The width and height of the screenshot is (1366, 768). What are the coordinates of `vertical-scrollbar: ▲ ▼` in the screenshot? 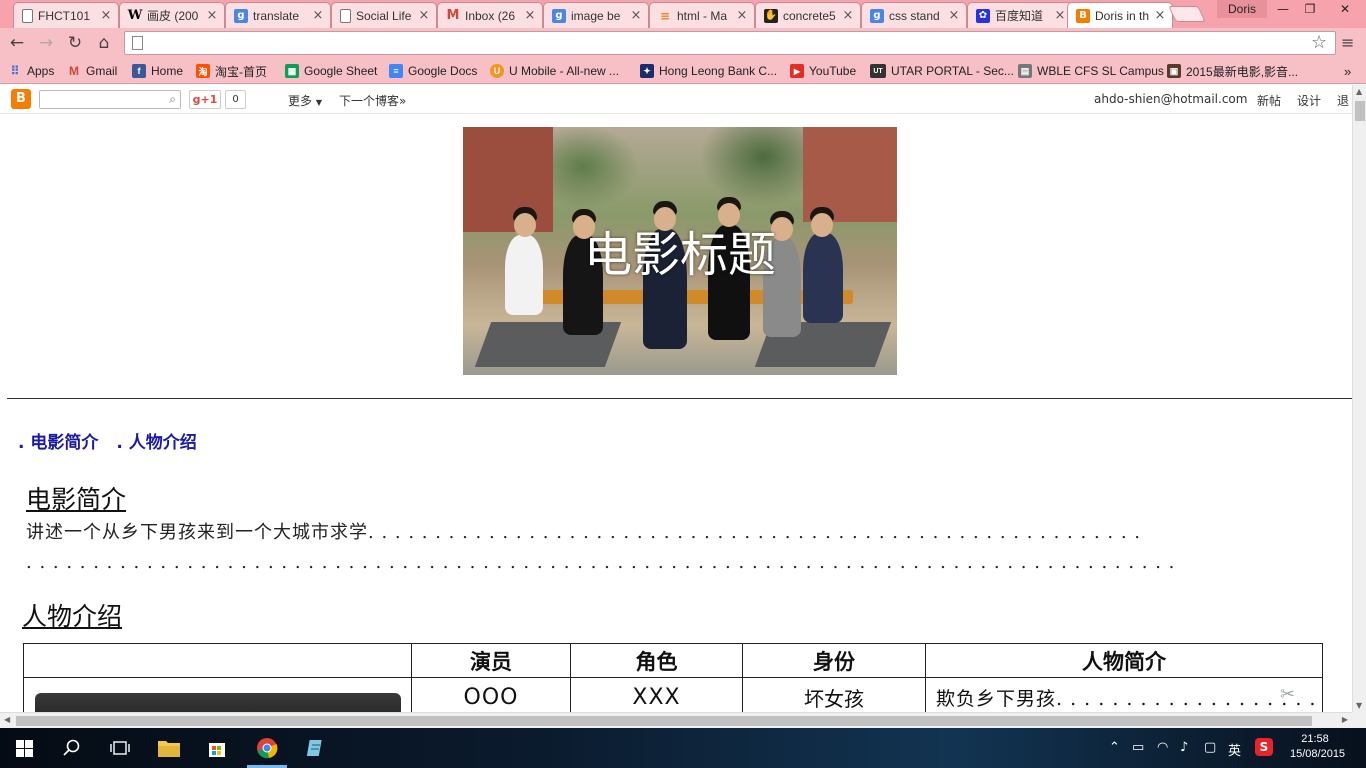 It's located at (1359, 398).